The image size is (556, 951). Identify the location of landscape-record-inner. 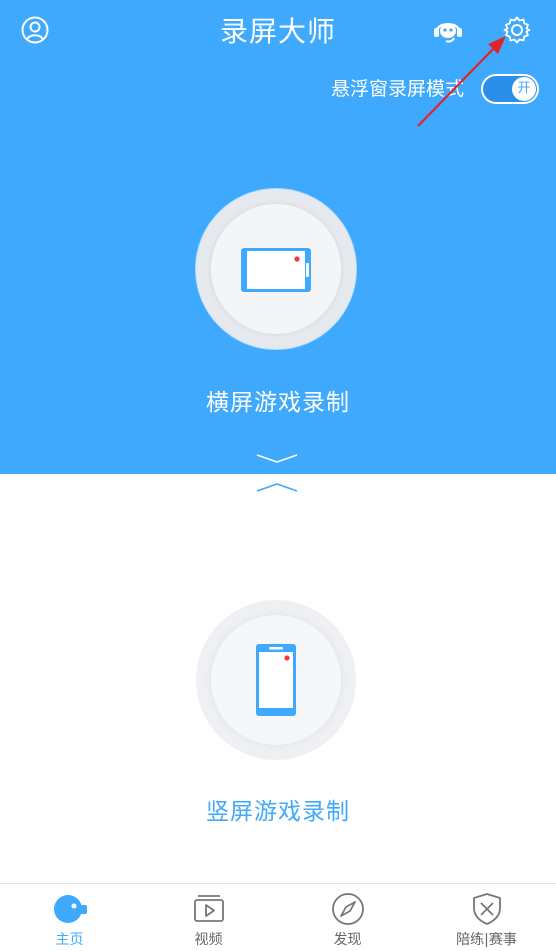
(276, 269).